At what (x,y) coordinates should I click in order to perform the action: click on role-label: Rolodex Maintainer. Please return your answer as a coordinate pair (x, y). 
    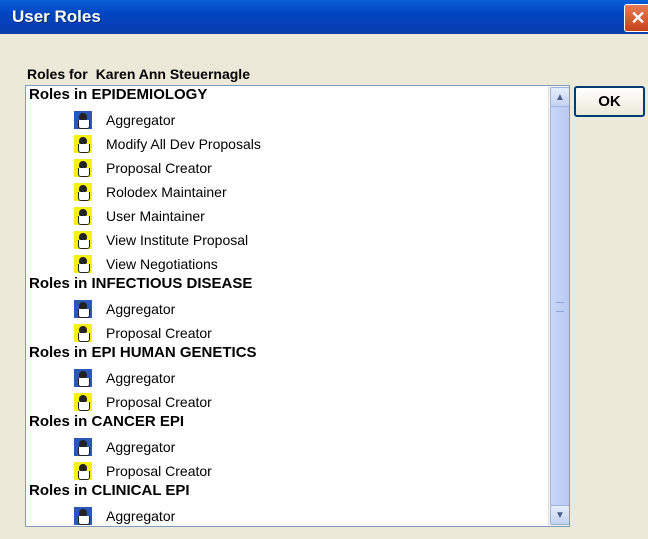
    Looking at the image, I should click on (166, 192).